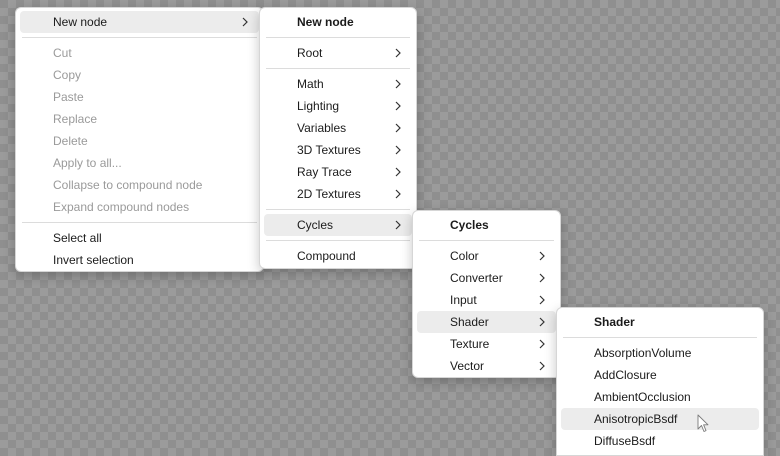 Image resolution: width=780 pixels, height=456 pixels. What do you see at coordinates (464, 256) in the screenshot?
I see `menu-item-label: Color` at bounding box center [464, 256].